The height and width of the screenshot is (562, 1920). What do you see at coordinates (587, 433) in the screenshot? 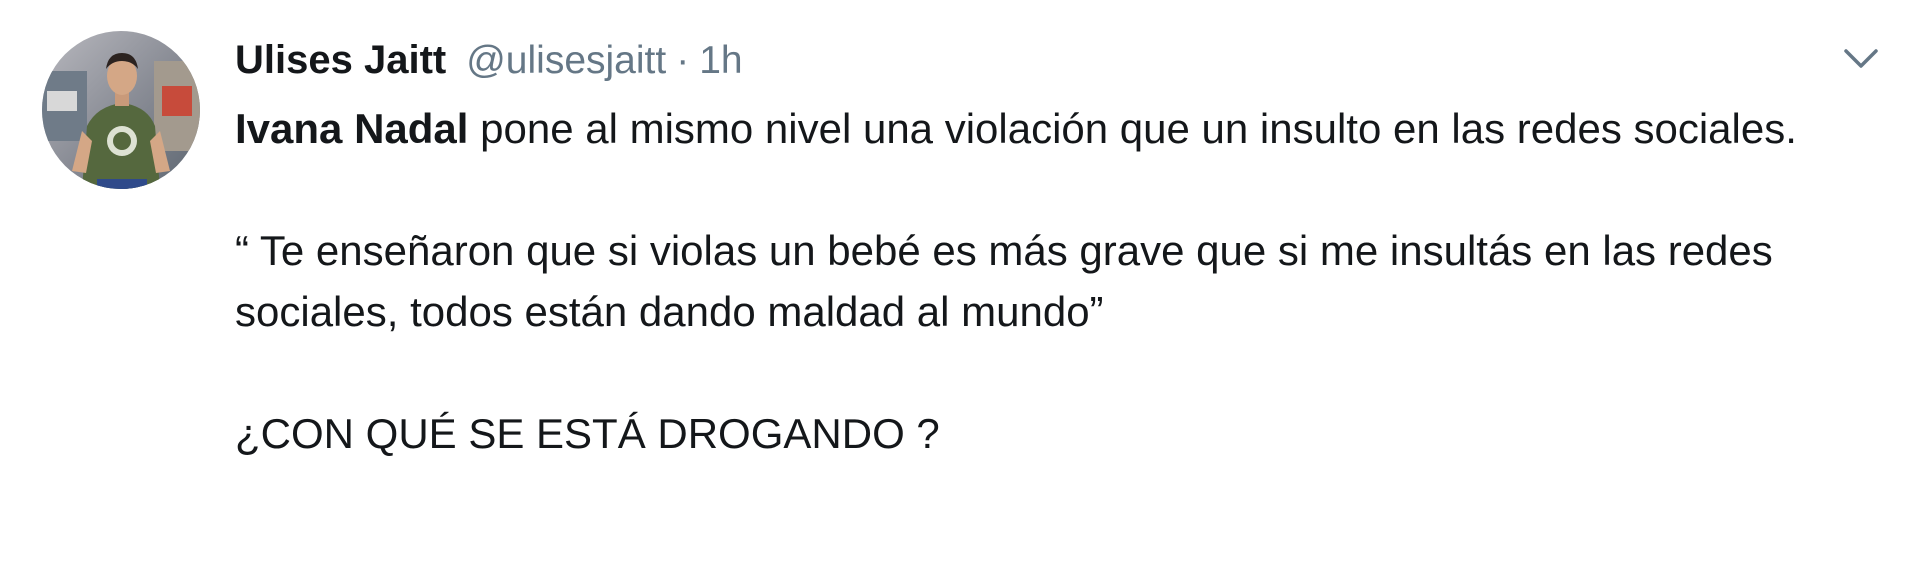
I see `tweet-paragraph-question: ¿CON QUÉ SE ESTÁ DROGANDO ?` at bounding box center [587, 433].